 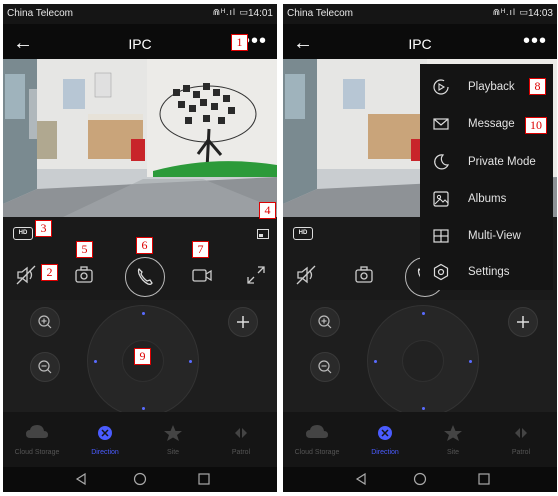 What do you see at coordinates (200, 249) in the screenshot?
I see `annotation-label: 7` at bounding box center [200, 249].